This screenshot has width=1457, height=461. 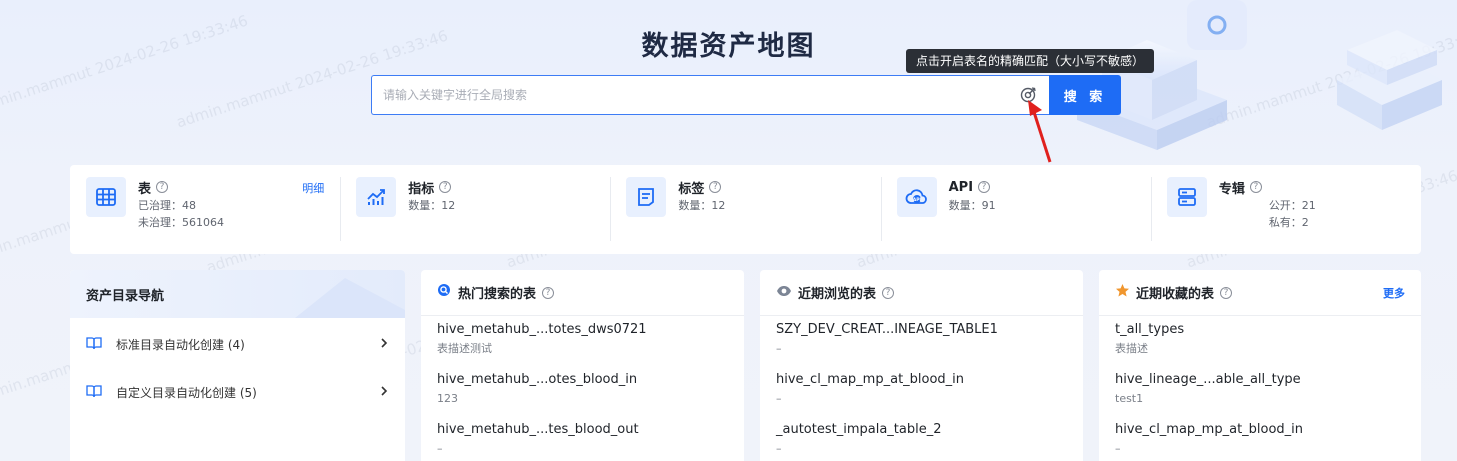 I want to click on card-title: 热门搜索的表, so click(x=497, y=294).